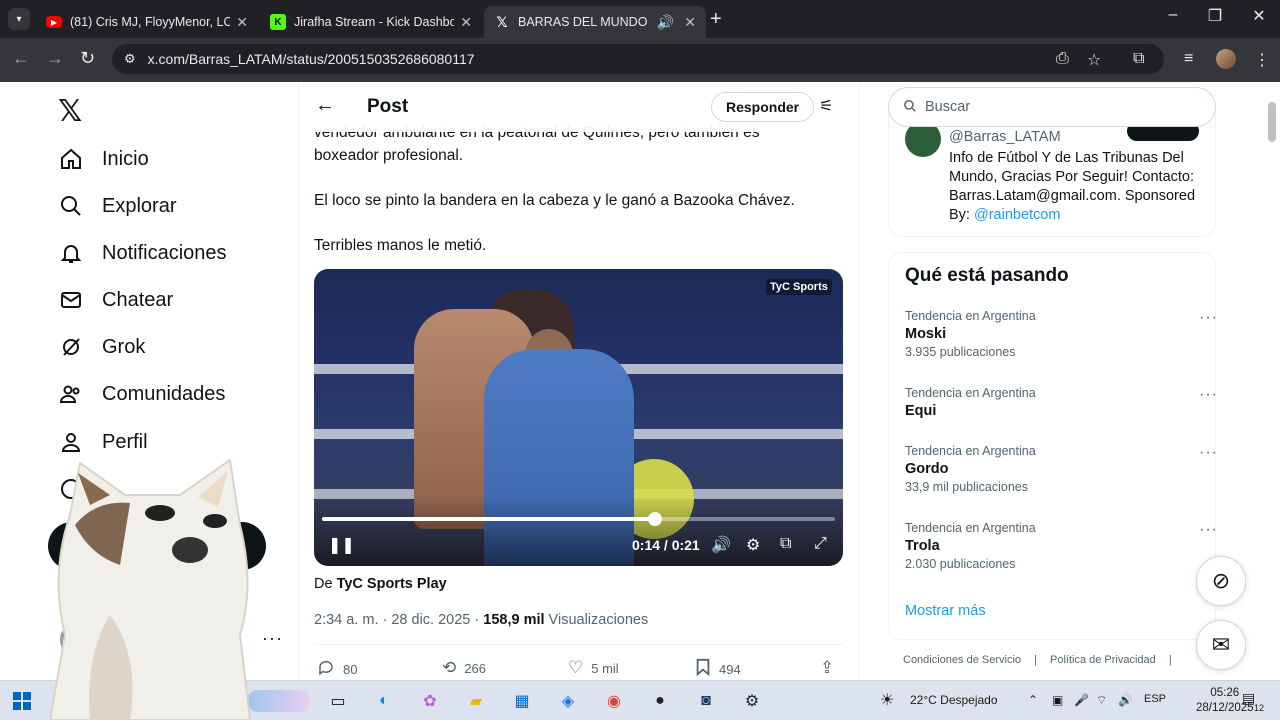 The image size is (1280, 720). What do you see at coordinates (962, 660) in the screenshot?
I see `footer-link-terms: Condiciones de Servicio` at bounding box center [962, 660].